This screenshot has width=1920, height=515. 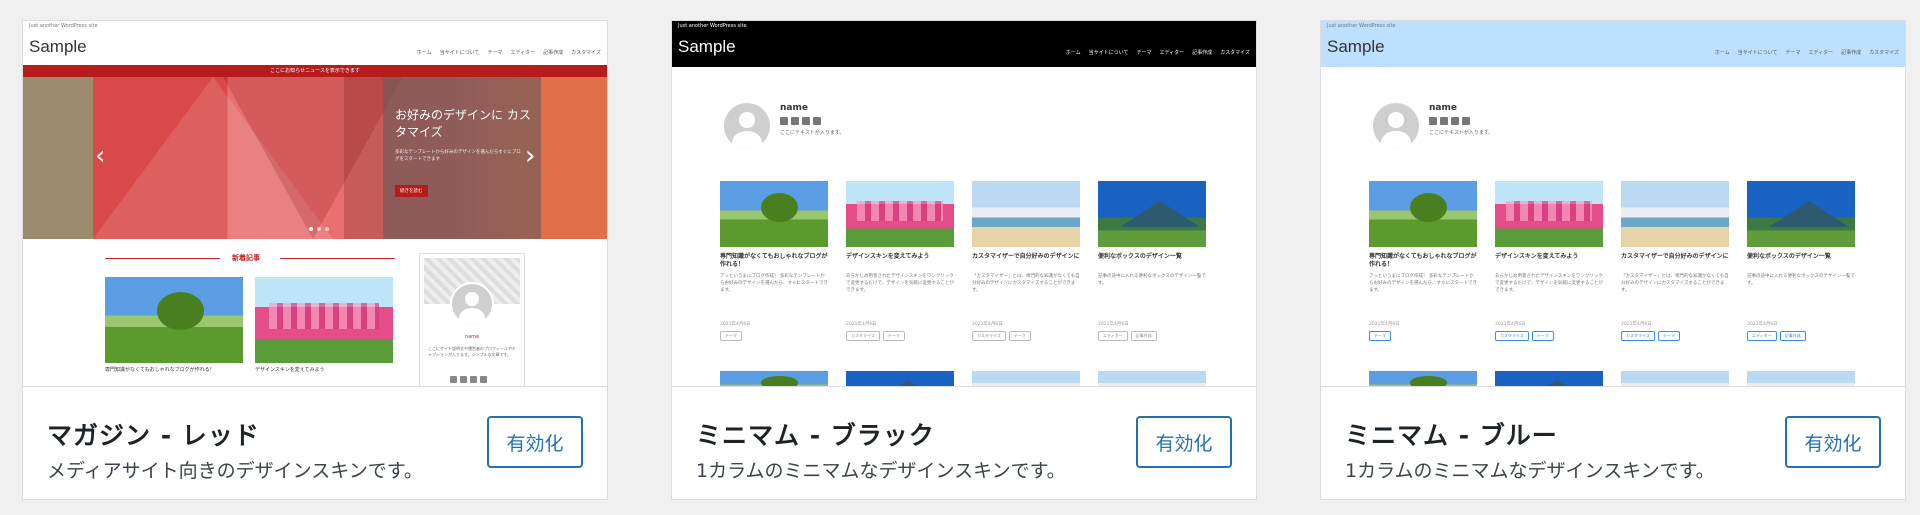 I want to click on post-title: デザインスキンを変えてみよう, so click(x=1537, y=256).